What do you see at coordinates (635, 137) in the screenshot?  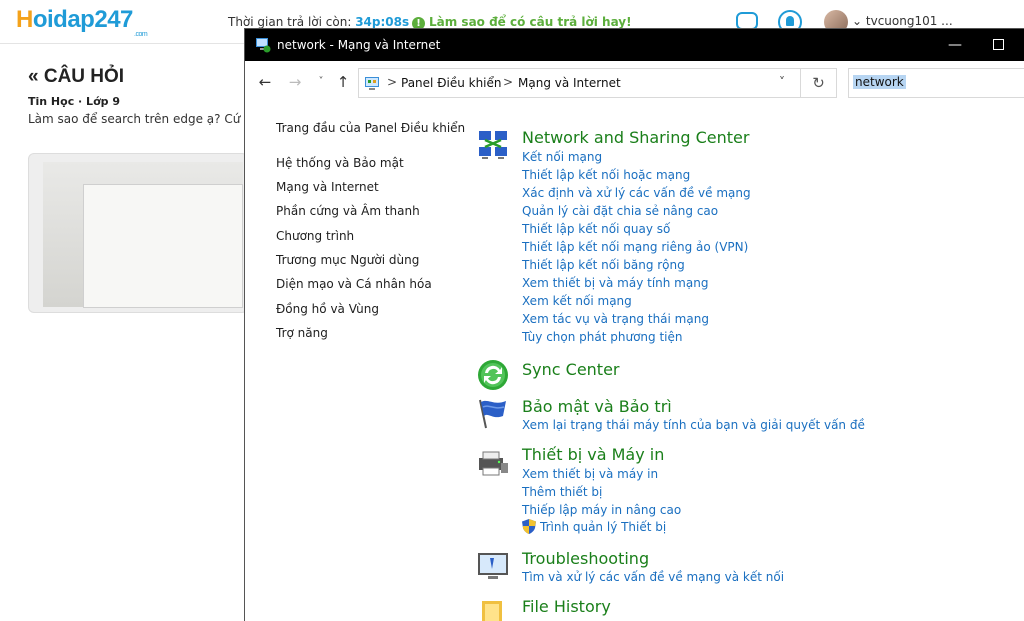 I see `network-sharing-title: Network and Sharing Center` at bounding box center [635, 137].